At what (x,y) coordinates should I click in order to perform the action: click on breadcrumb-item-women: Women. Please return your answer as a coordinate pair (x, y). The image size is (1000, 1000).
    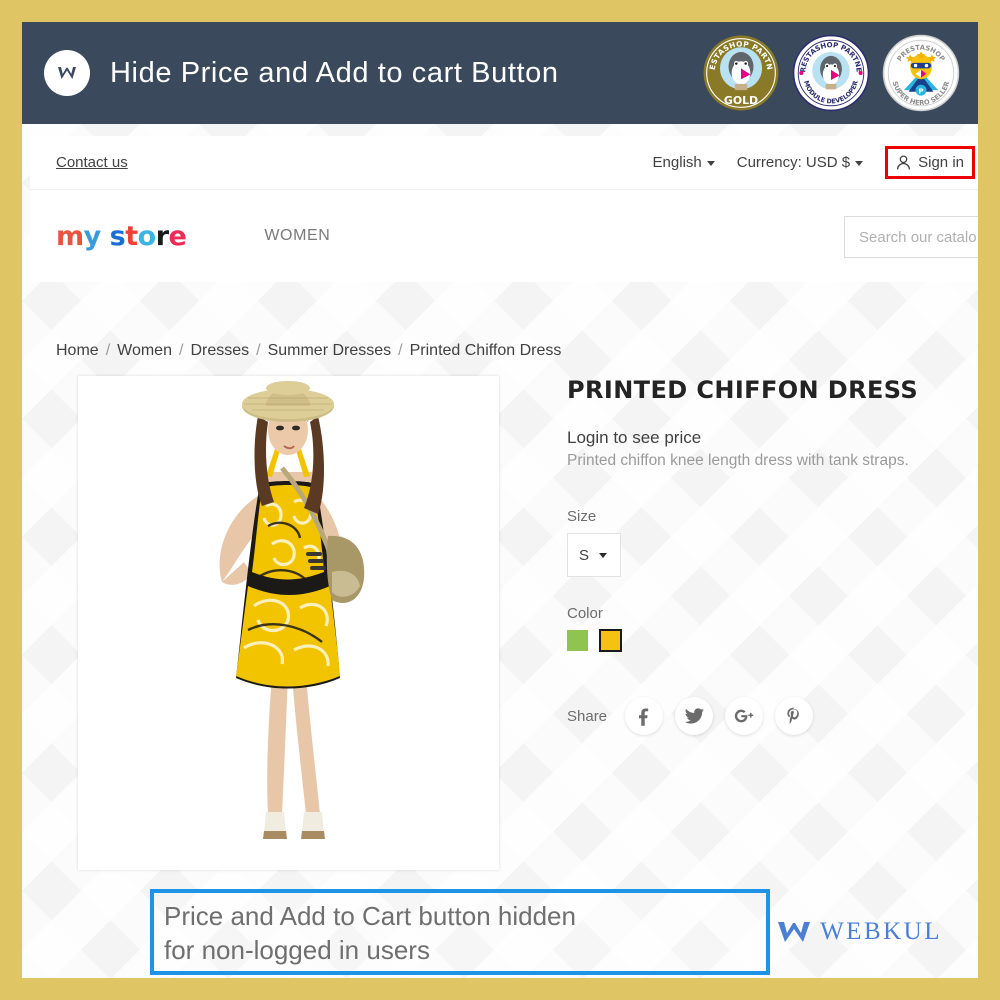
    Looking at the image, I should click on (144, 350).